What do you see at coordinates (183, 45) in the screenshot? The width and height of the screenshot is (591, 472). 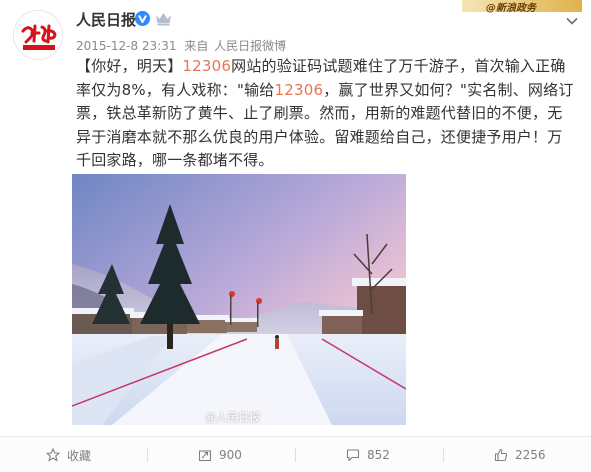 I see `post-meta: 2015-12-8 23:31 来自 人民日报微博` at bounding box center [183, 45].